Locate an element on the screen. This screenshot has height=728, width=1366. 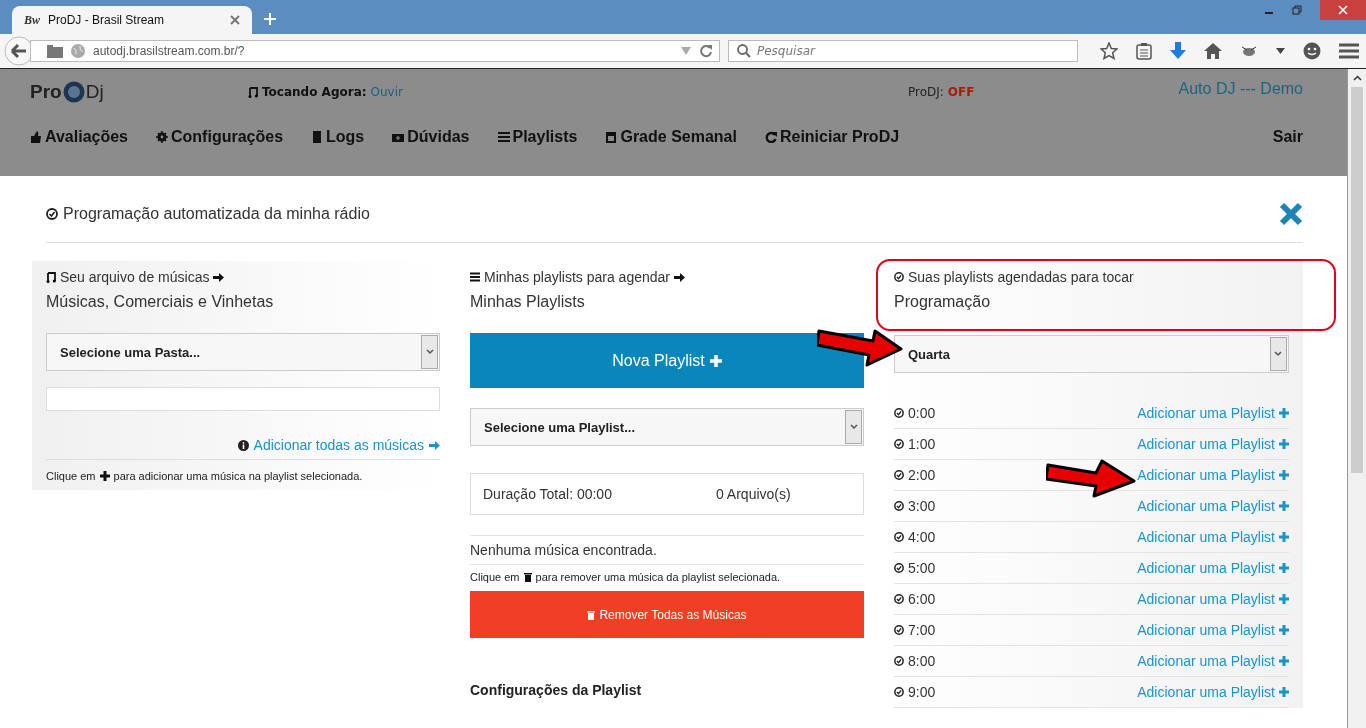
address-field: autodj.brasilstream.com.br/? is located at coordinates (375, 51).